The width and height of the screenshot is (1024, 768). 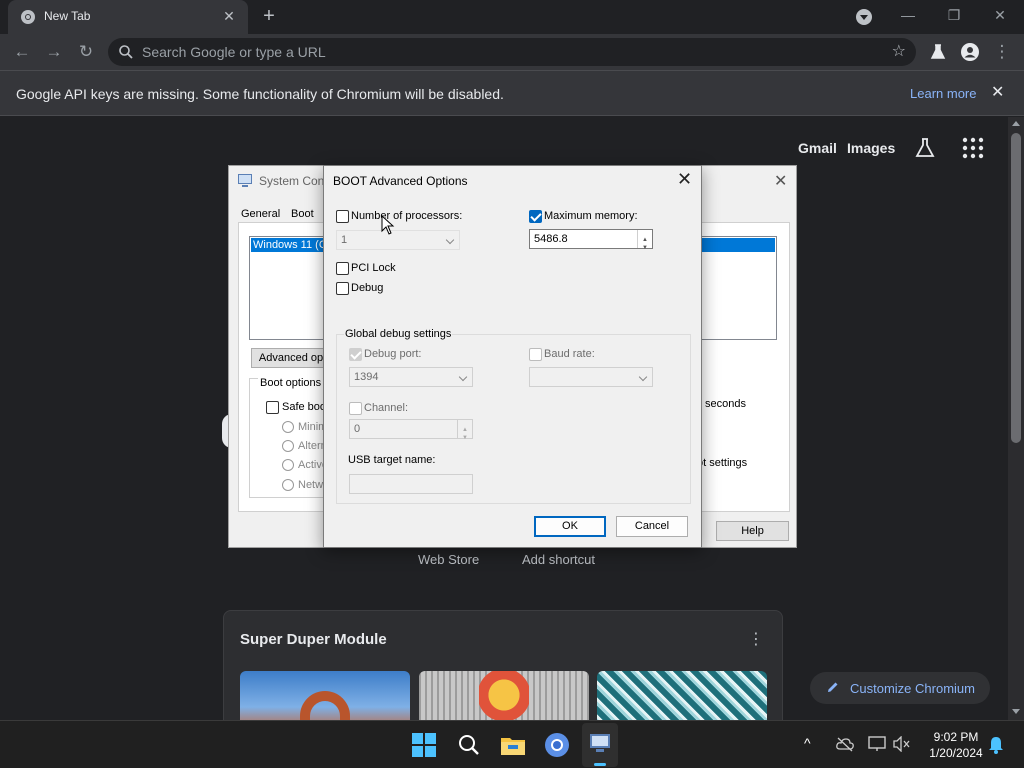 What do you see at coordinates (996, 745) in the screenshot?
I see `notification-bell-icon` at bounding box center [996, 745].